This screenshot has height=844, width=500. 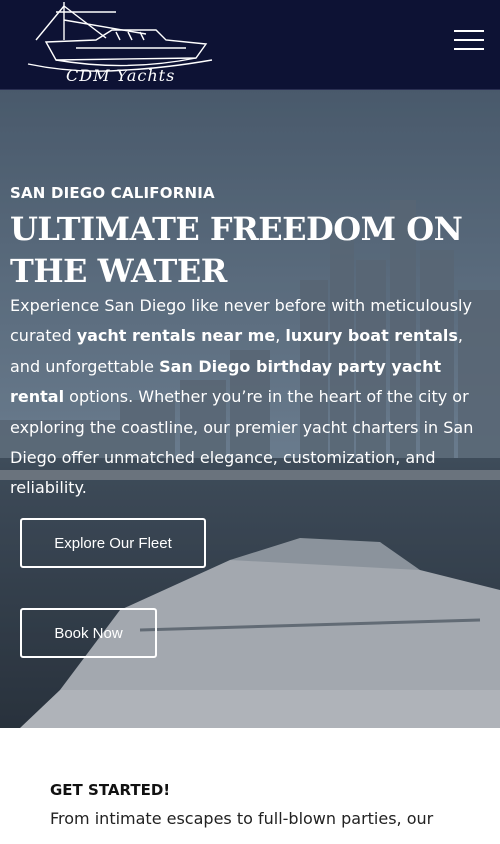 What do you see at coordinates (116, 46) in the screenshot?
I see `logo: CDM Yachts` at bounding box center [116, 46].